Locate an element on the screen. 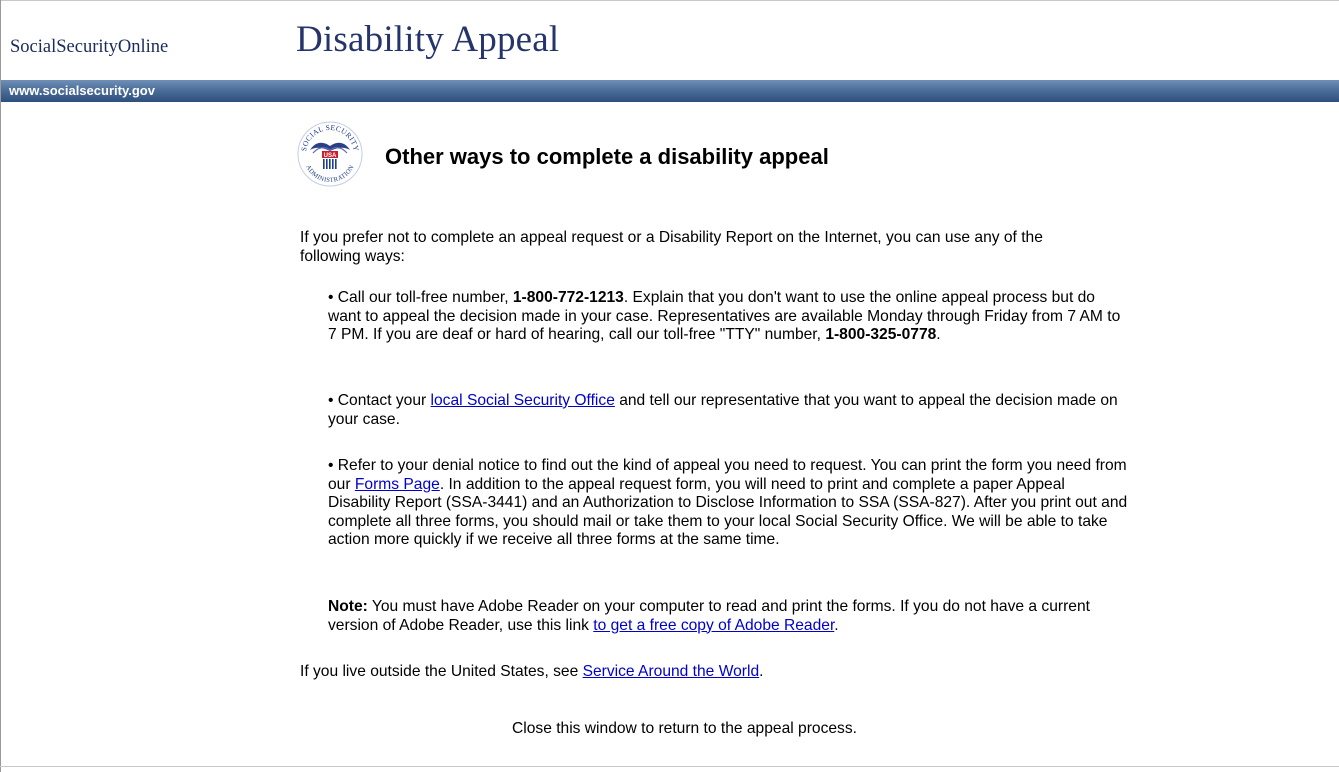 This screenshot has height=772, width=1339. ssa-seal-icon: SOCIAL SECURITY ADMINISTRATION USA is located at coordinates (330, 154).